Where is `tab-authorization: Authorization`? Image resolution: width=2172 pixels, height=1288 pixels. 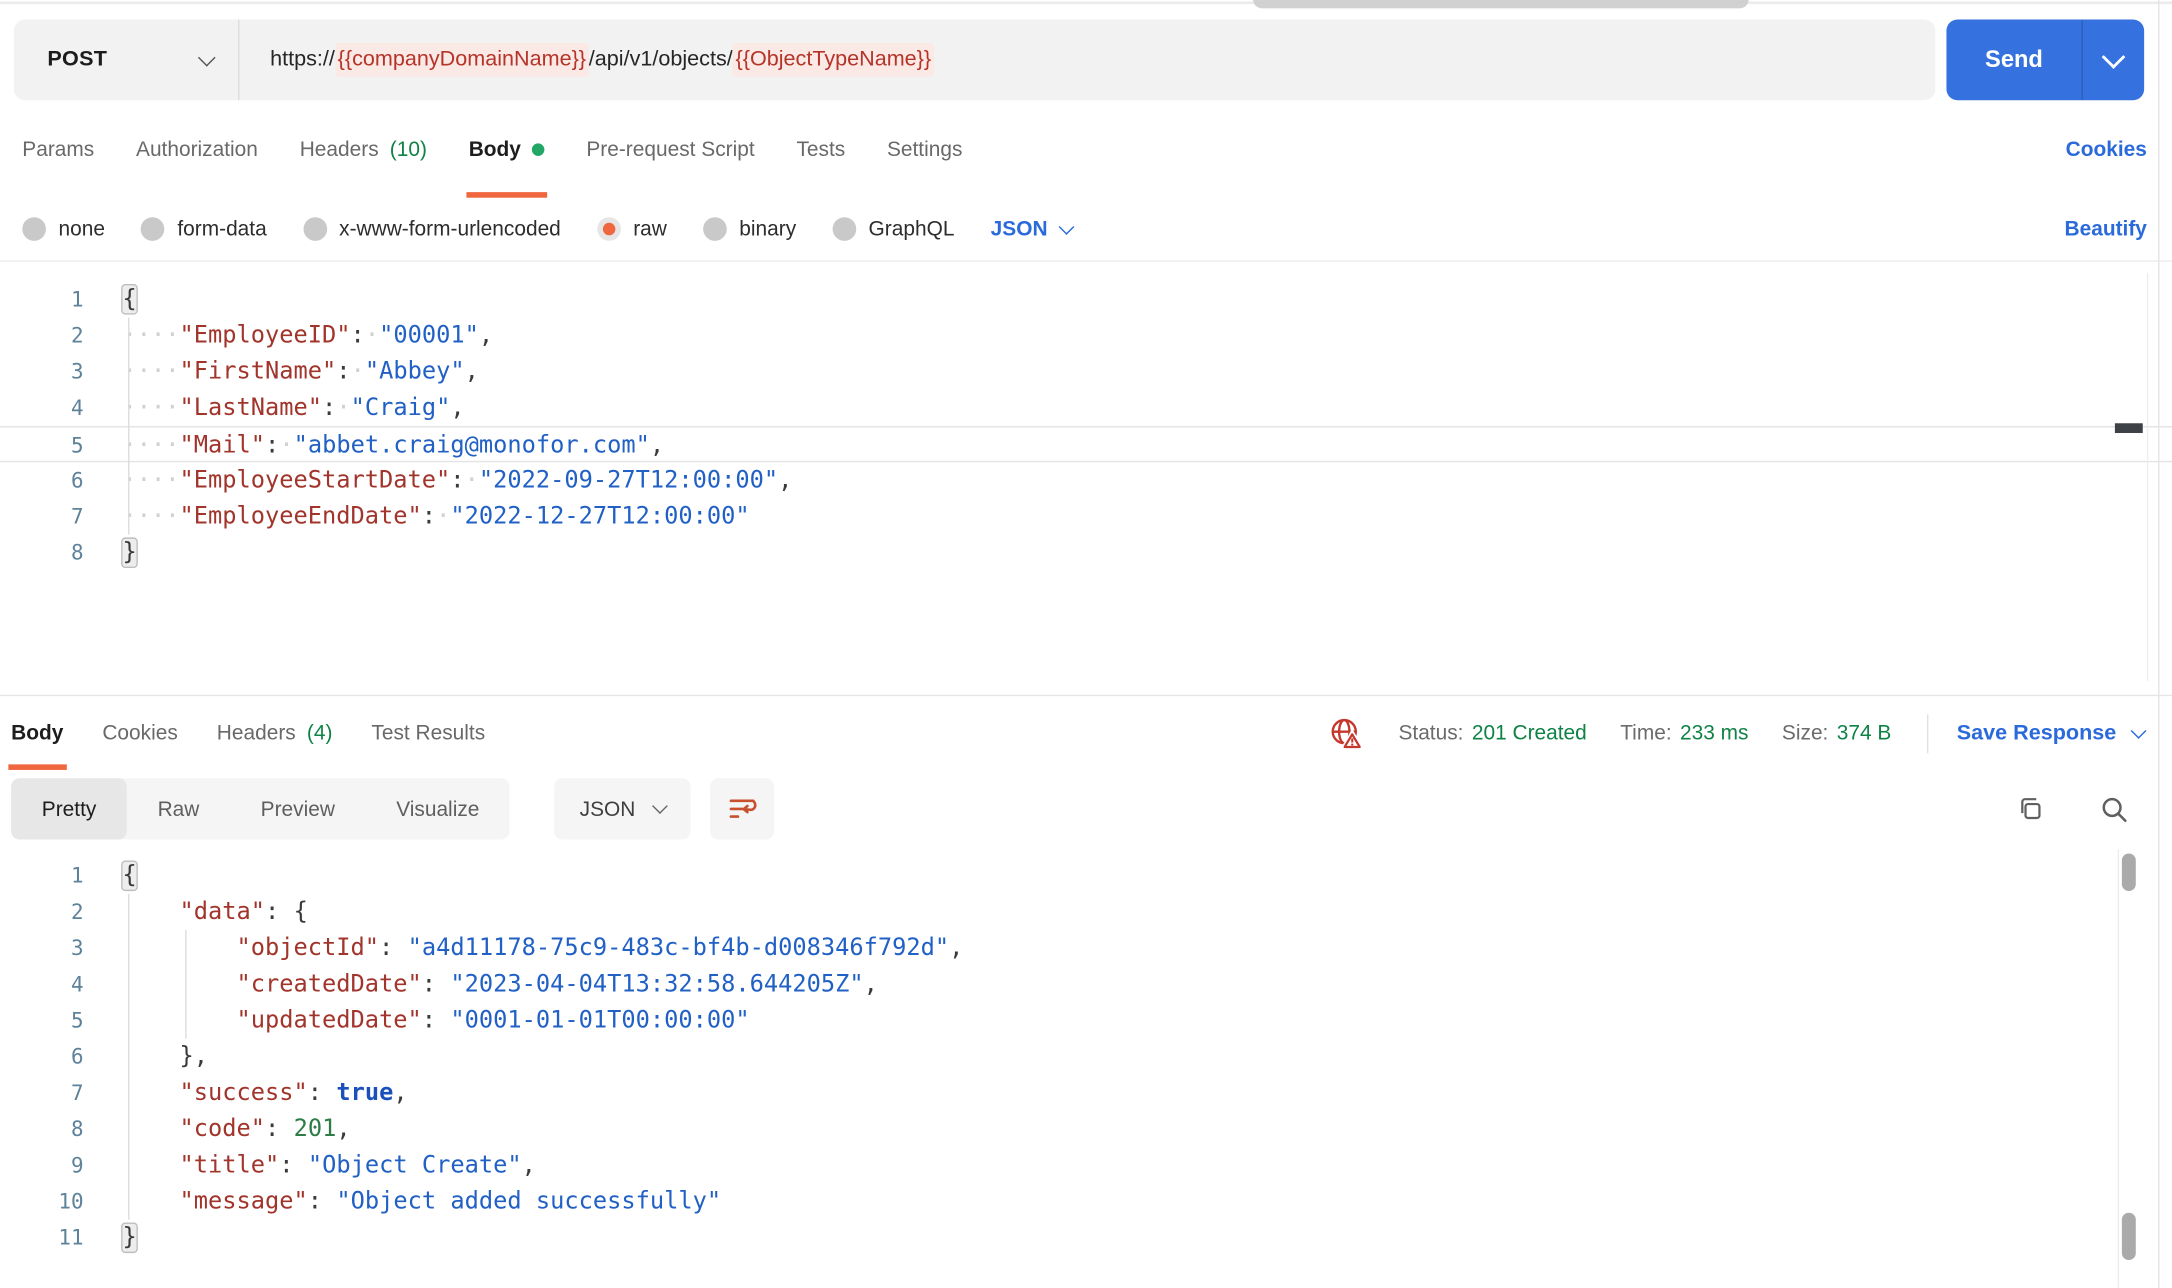
tab-authorization: Authorization is located at coordinates (197, 148).